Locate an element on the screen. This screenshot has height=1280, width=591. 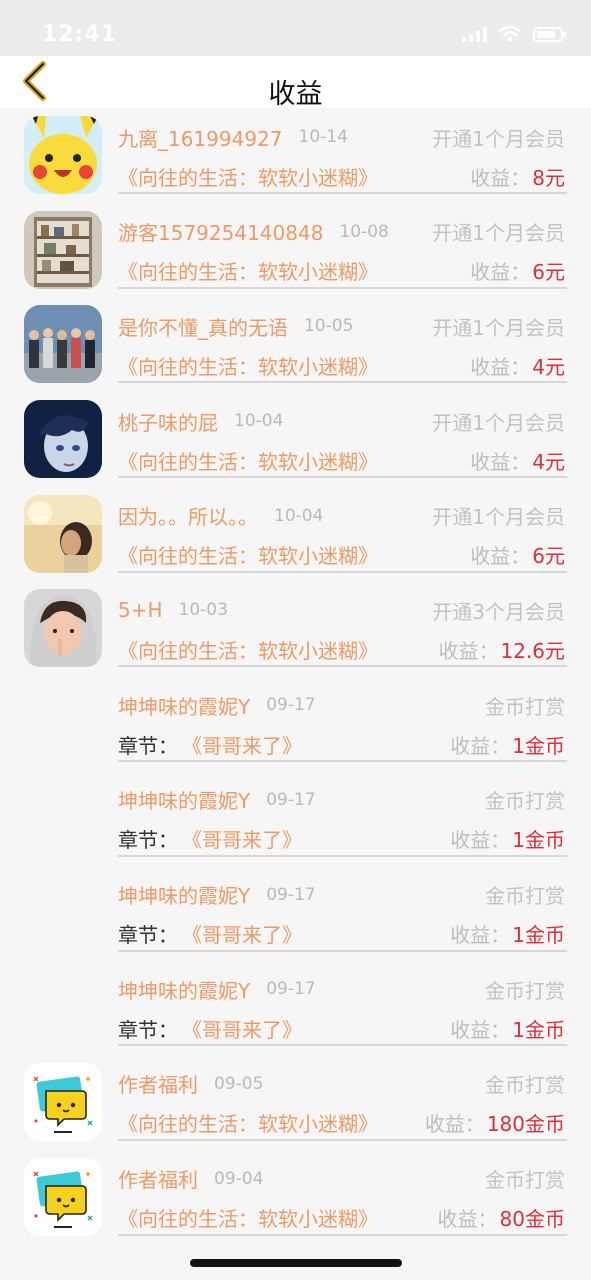
home-indicator is located at coordinates (296, 1263).